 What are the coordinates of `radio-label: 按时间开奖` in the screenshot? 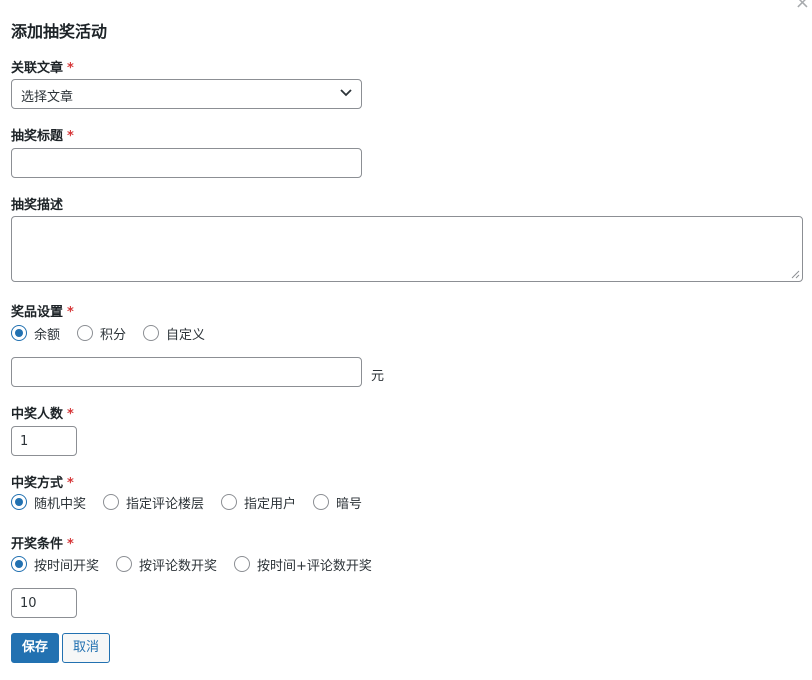 It's located at (67, 566).